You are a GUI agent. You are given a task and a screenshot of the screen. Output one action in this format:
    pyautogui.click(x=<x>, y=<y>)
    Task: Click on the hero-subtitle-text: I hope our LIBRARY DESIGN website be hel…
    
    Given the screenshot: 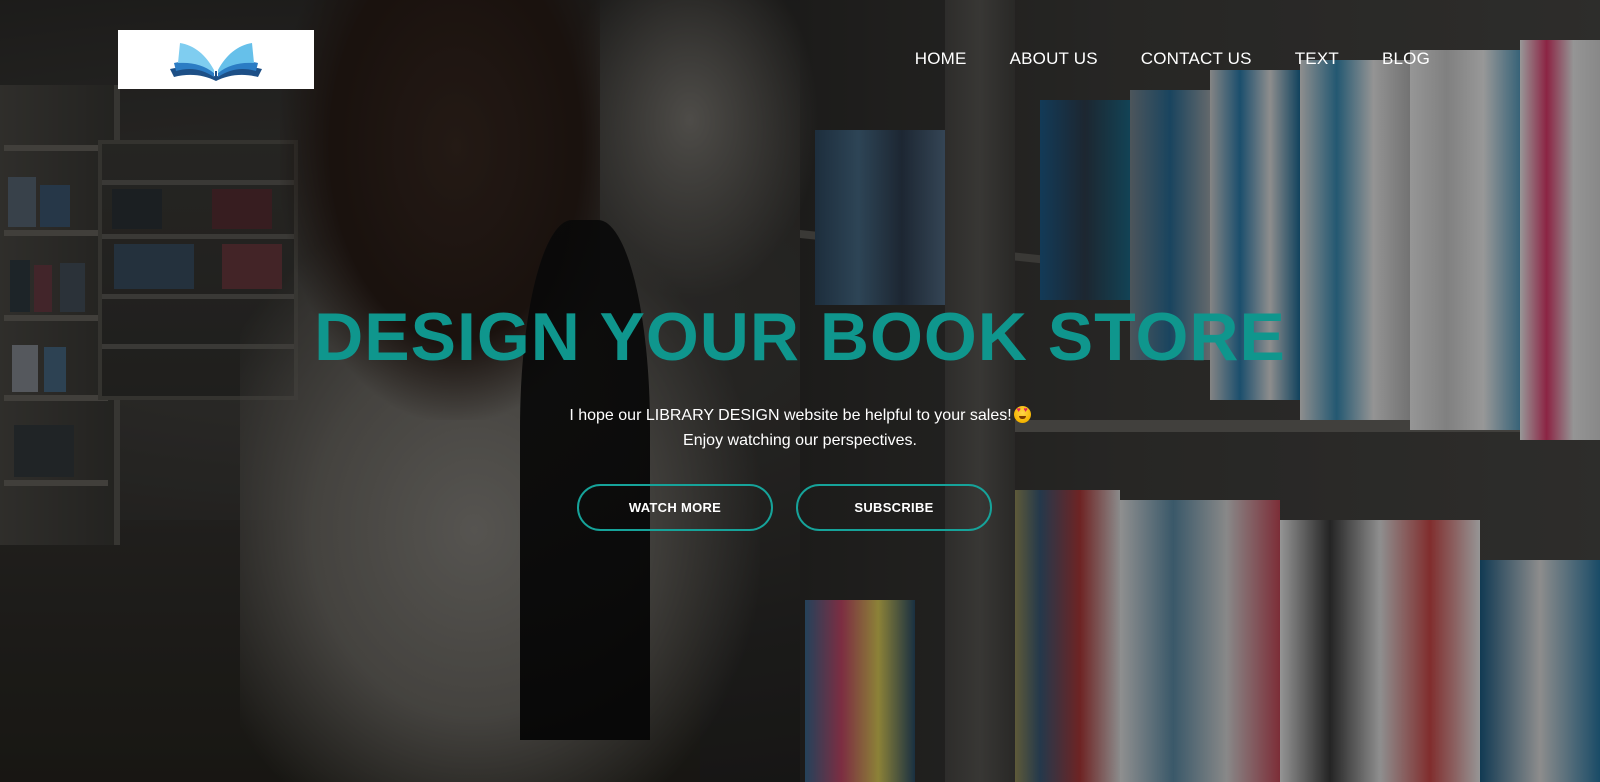 What is the action you would take?
    pyautogui.click(x=790, y=415)
    